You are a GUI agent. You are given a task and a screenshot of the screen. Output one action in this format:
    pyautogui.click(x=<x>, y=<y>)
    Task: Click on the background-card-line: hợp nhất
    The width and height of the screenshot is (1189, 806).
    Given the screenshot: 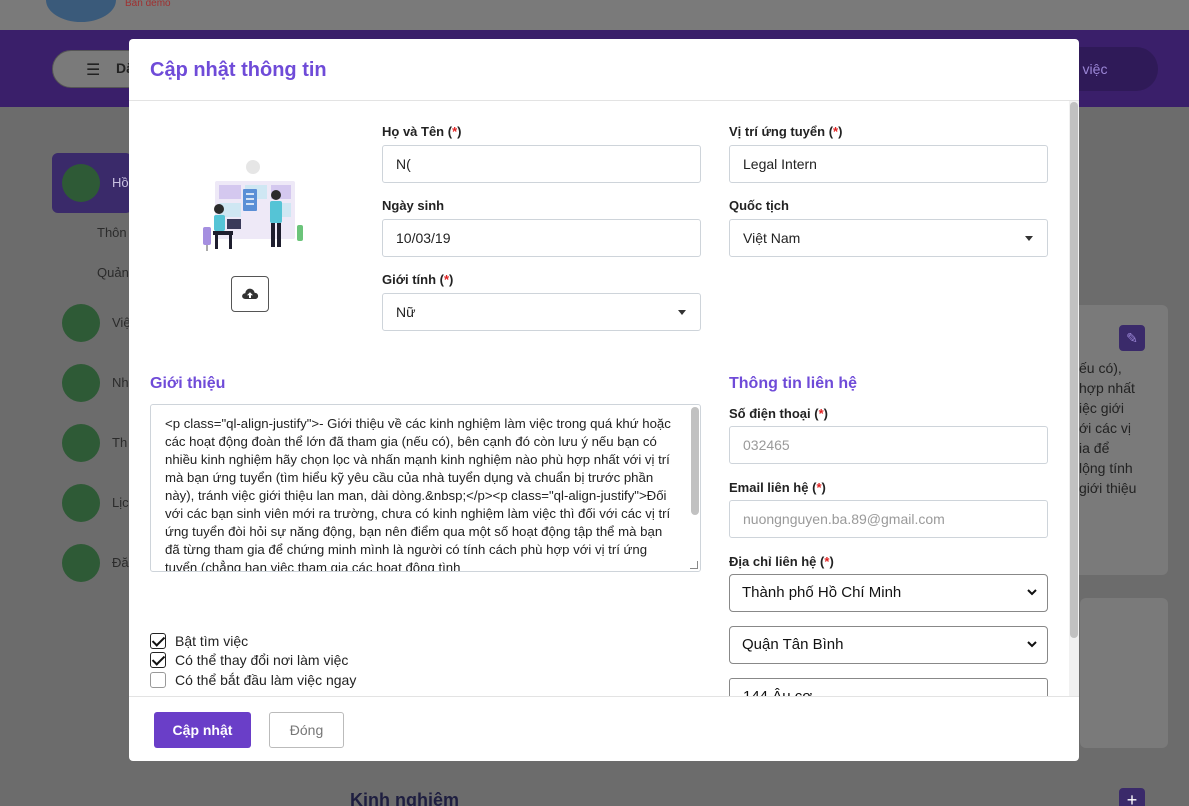 What is the action you would take?
    pyautogui.click(x=1107, y=388)
    